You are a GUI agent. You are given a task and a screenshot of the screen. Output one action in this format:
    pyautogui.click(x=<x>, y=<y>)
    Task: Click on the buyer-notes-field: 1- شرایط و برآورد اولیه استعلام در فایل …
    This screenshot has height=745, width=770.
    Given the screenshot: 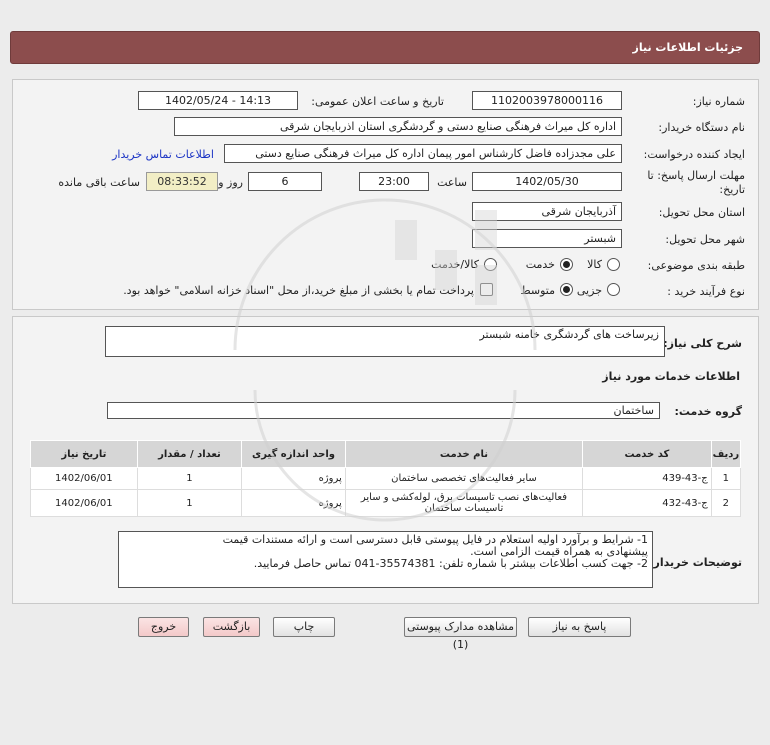 What is the action you would take?
    pyautogui.click(x=385, y=559)
    